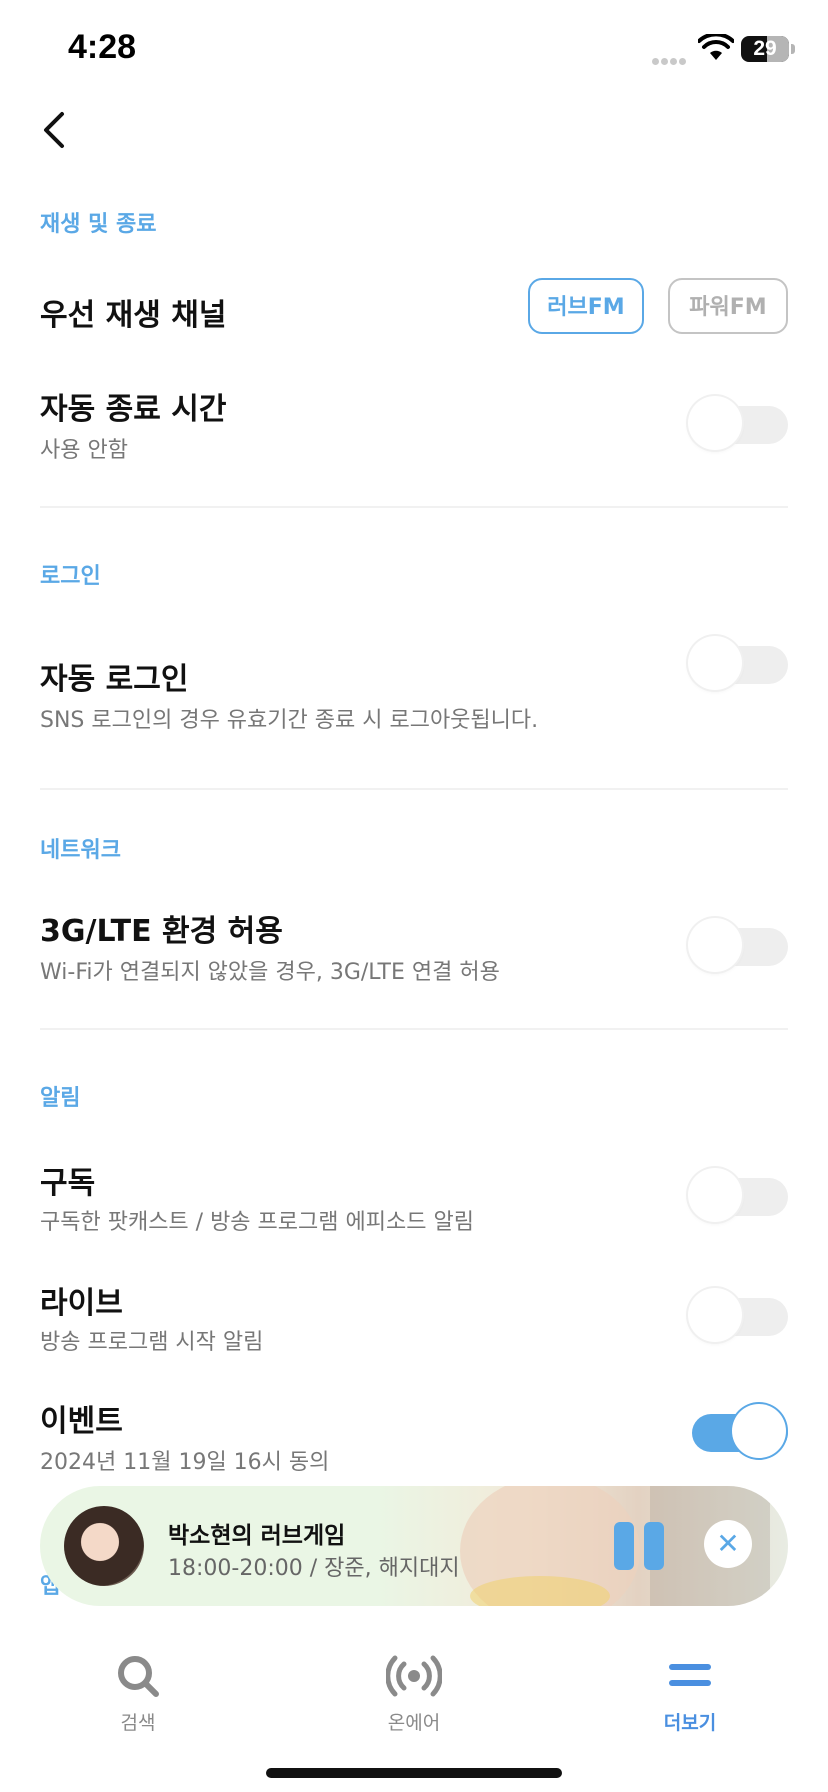 This screenshot has width=828, height=1792. I want to click on live-subtitle: 방송 프로그램 시작 알림, so click(152, 1342).